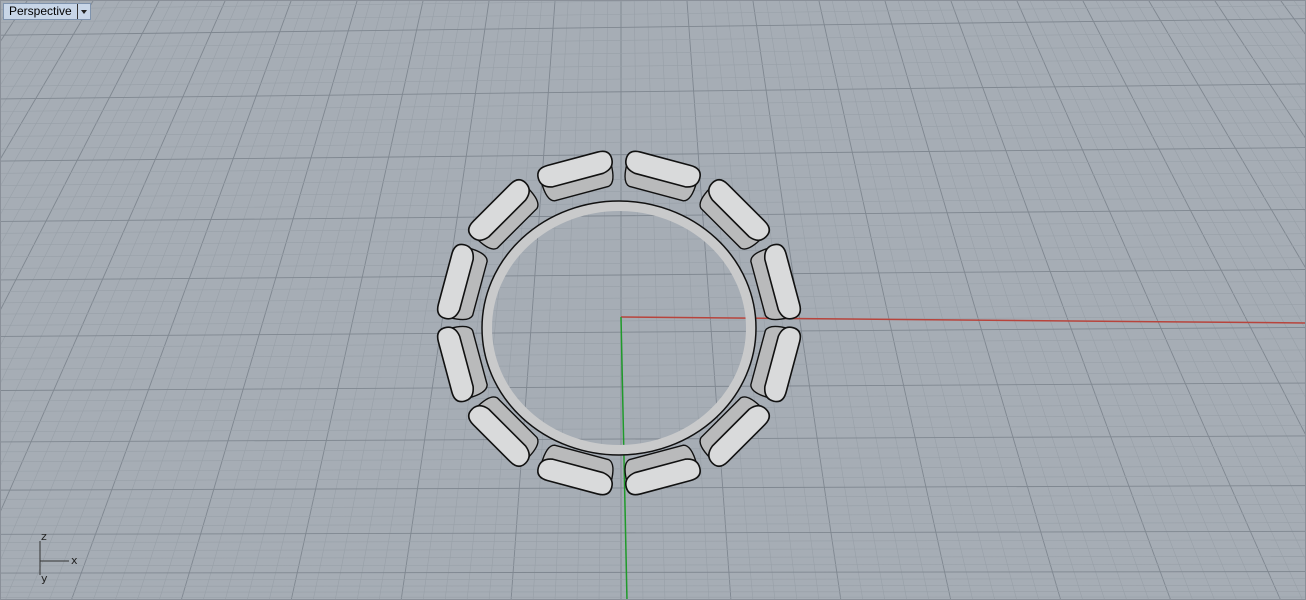 The image size is (1306, 600). Describe the element at coordinates (44, 536) in the screenshot. I see `axis-z-label: z` at that location.